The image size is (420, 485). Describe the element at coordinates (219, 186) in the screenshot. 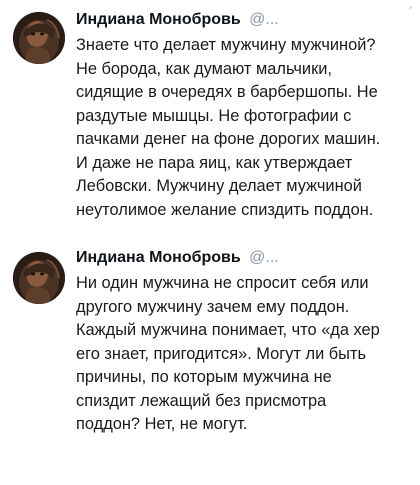

I see `tweet-text-line: Лебовски. Мужчину делает мужчиной` at that location.